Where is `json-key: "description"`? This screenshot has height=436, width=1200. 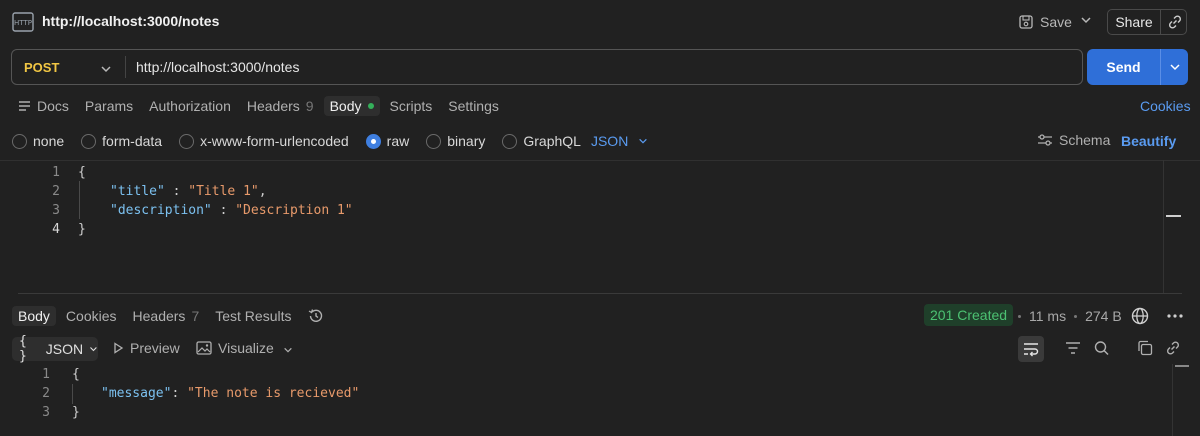 json-key: "description" is located at coordinates (161, 210).